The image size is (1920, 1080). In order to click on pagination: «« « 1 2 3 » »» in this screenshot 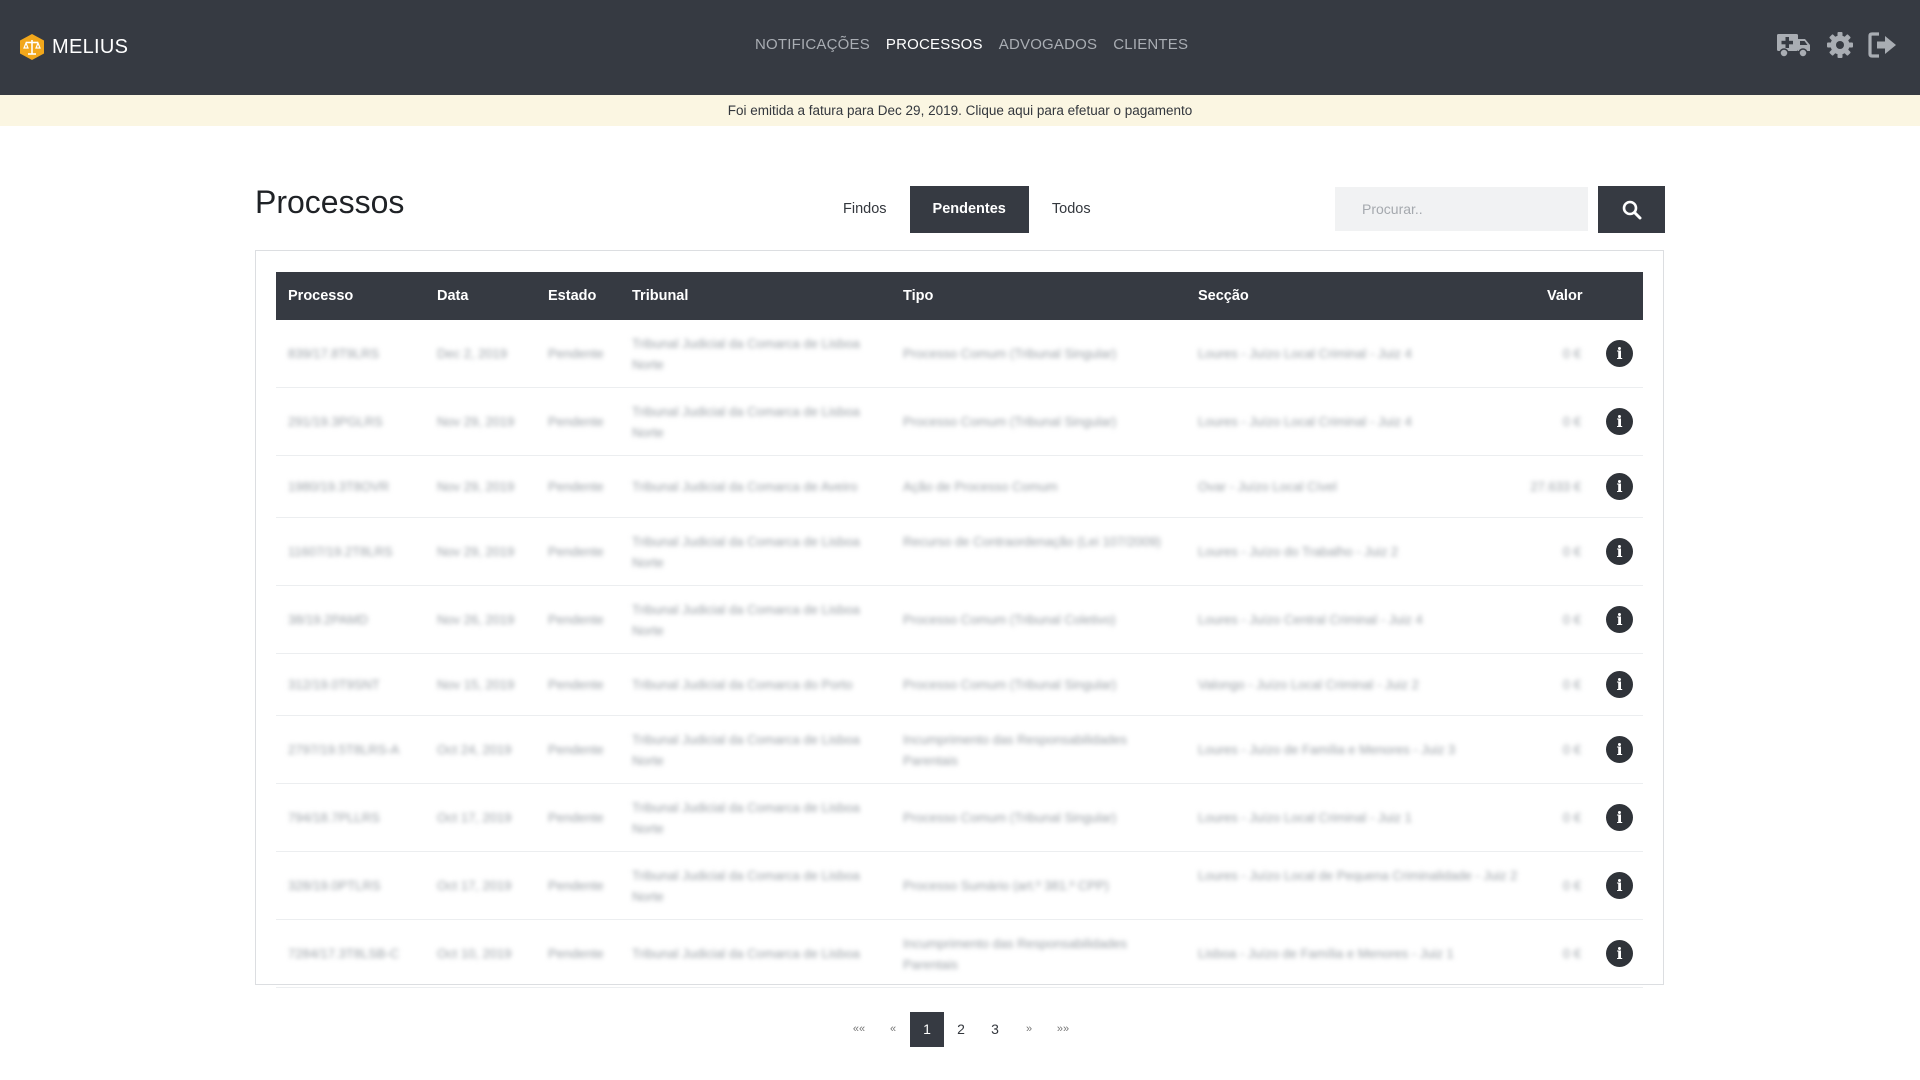, I will do `click(961, 1029)`.